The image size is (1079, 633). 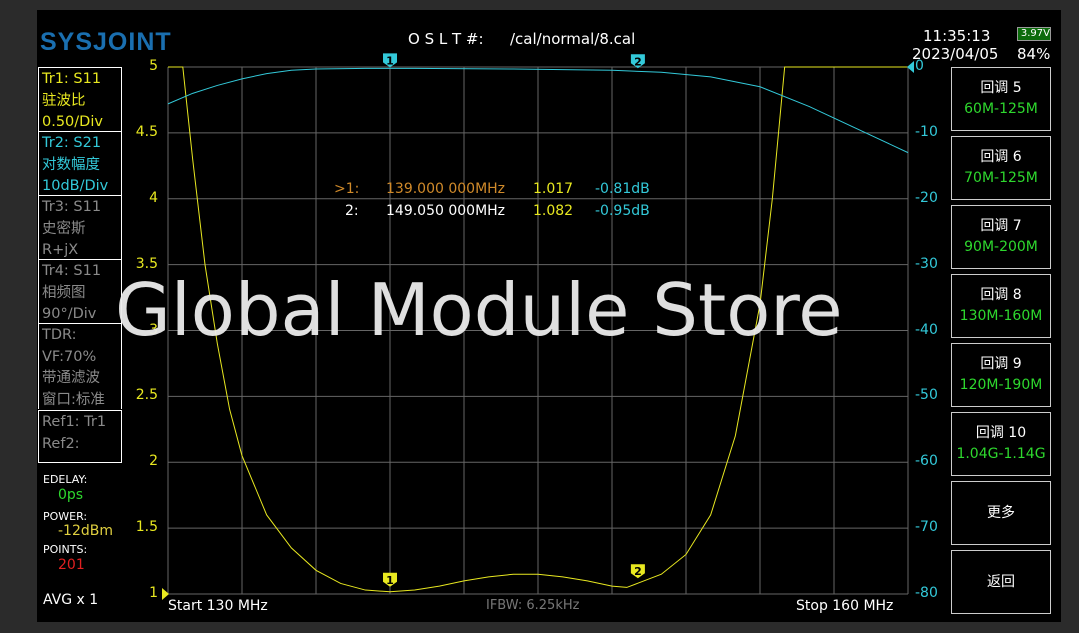 I want to click on marker2-swr: 1.082, so click(x=553, y=211).